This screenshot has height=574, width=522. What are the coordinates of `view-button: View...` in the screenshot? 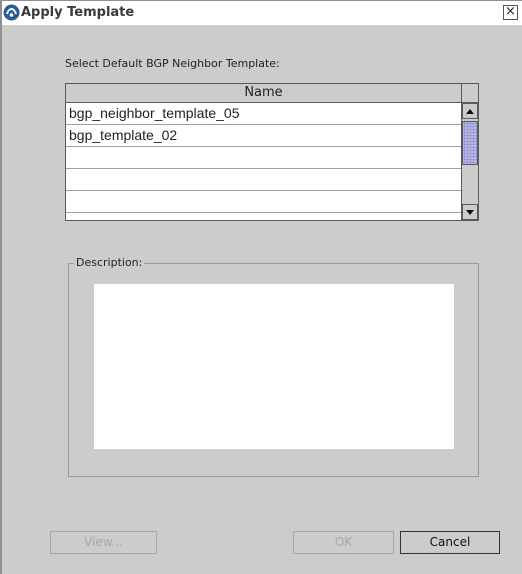 It's located at (103, 542).